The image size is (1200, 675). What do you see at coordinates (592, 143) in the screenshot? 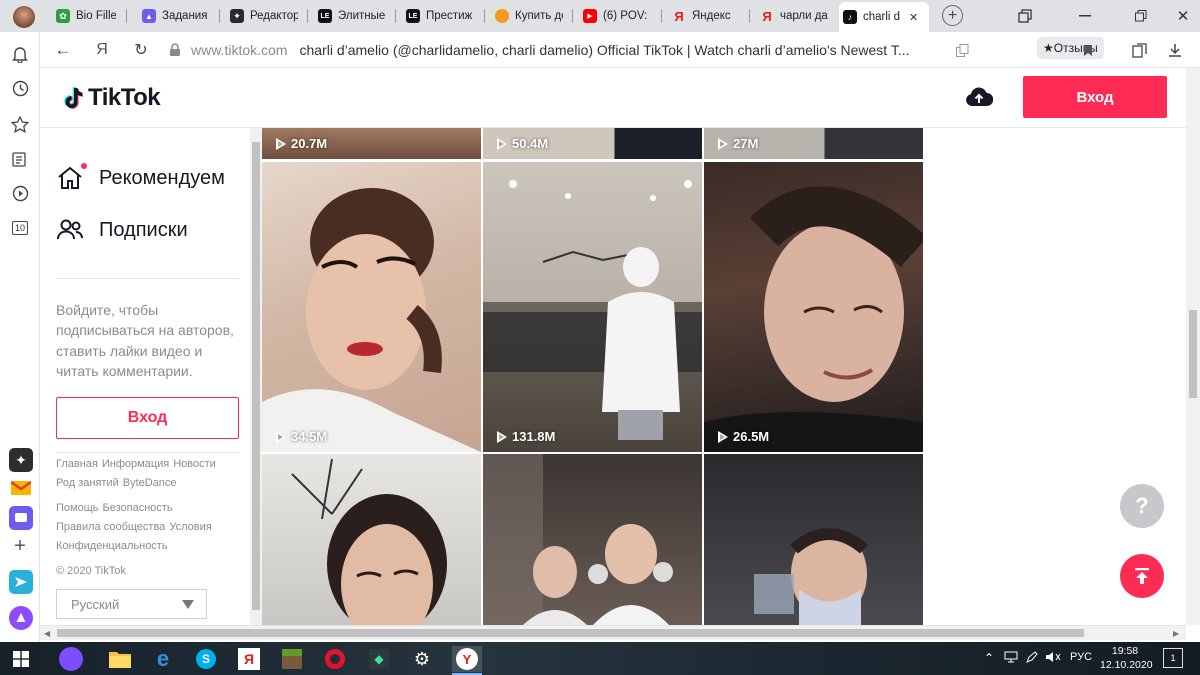
I see `video-tile: 50.4M` at bounding box center [592, 143].